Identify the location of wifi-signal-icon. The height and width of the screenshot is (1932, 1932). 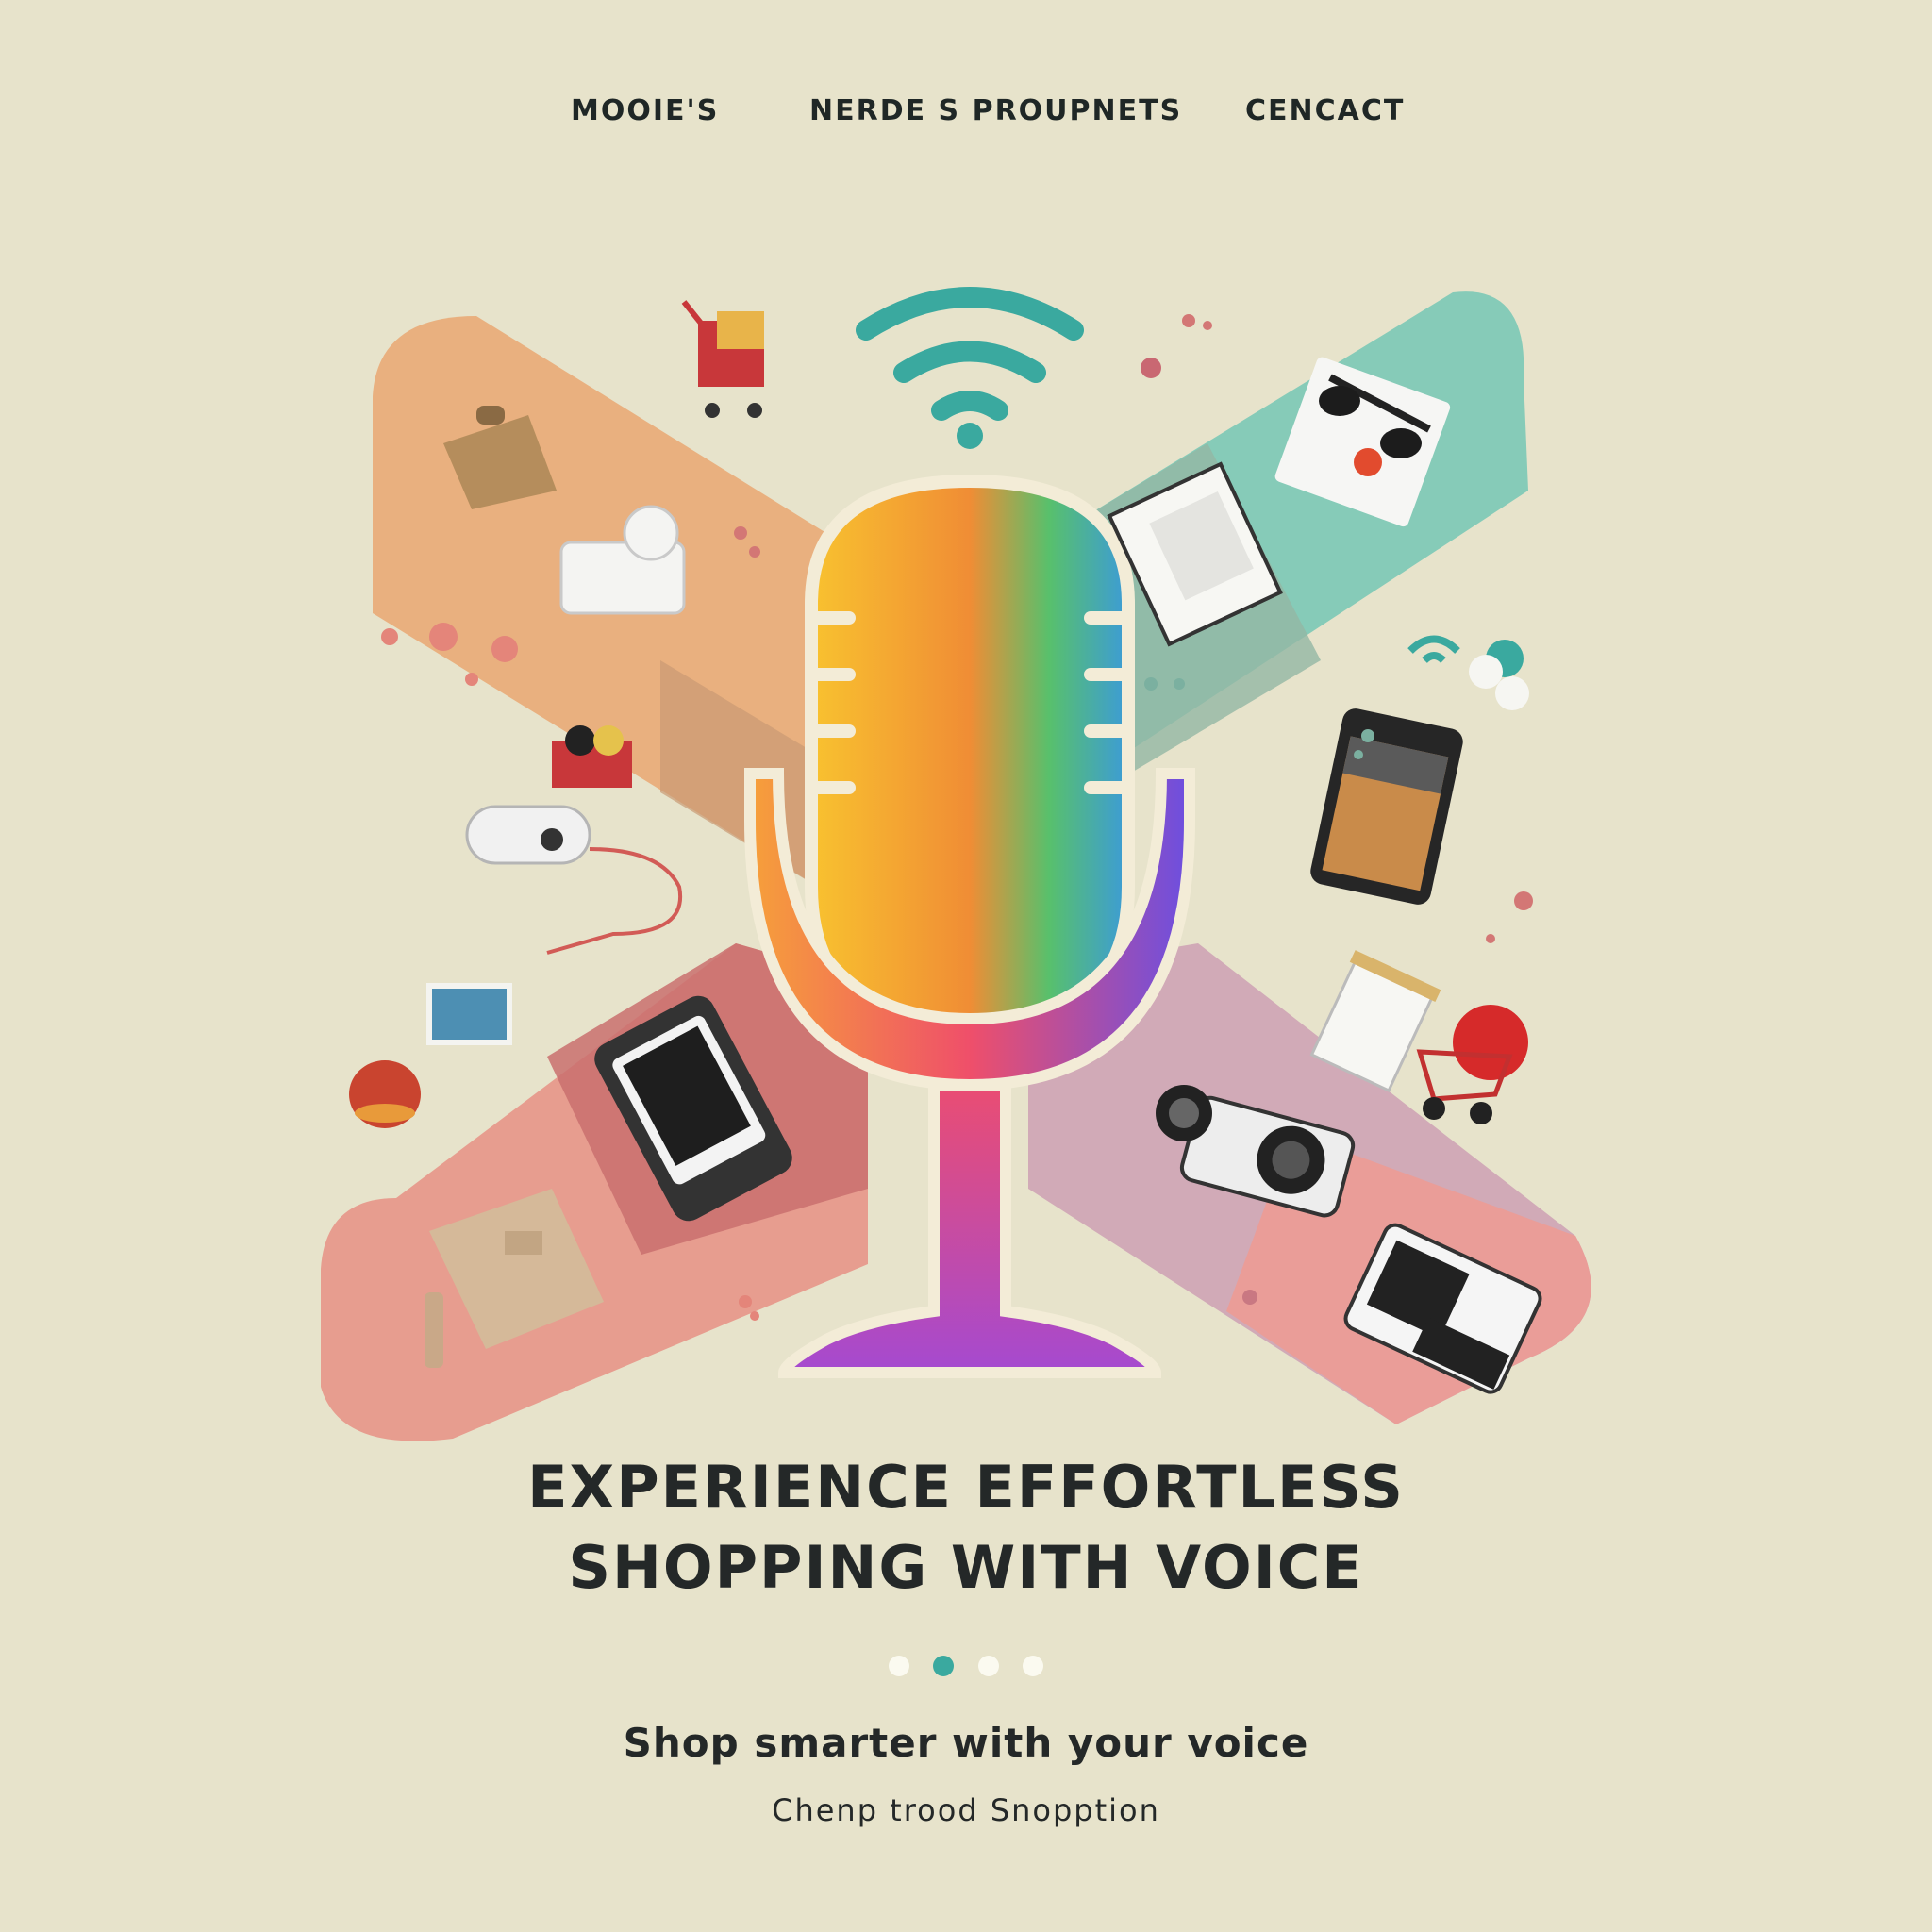
(970, 368).